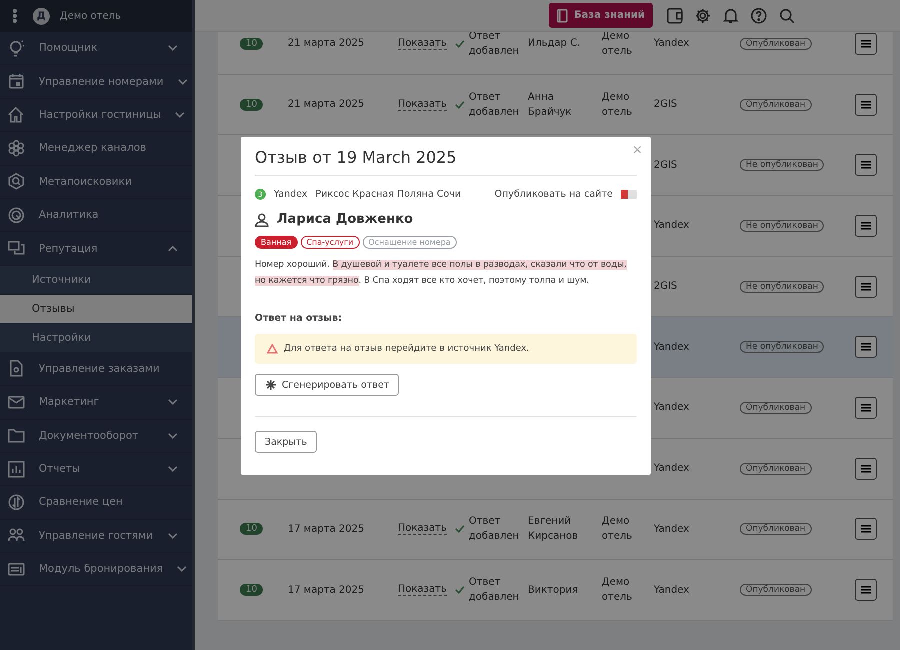 The image size is (900, 650). I want to click on author-name: Виктория, so click(554, 591).